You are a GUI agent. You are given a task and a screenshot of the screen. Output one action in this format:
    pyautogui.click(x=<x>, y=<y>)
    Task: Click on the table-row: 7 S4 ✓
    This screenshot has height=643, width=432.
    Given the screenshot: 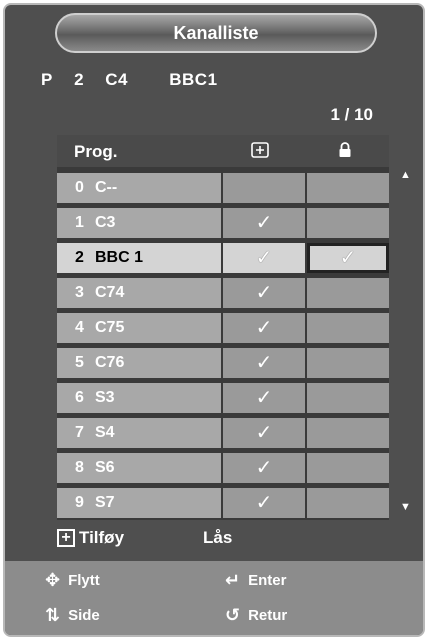 What is the action you would take?
    pyautogui.click(x=223, y=433)
    